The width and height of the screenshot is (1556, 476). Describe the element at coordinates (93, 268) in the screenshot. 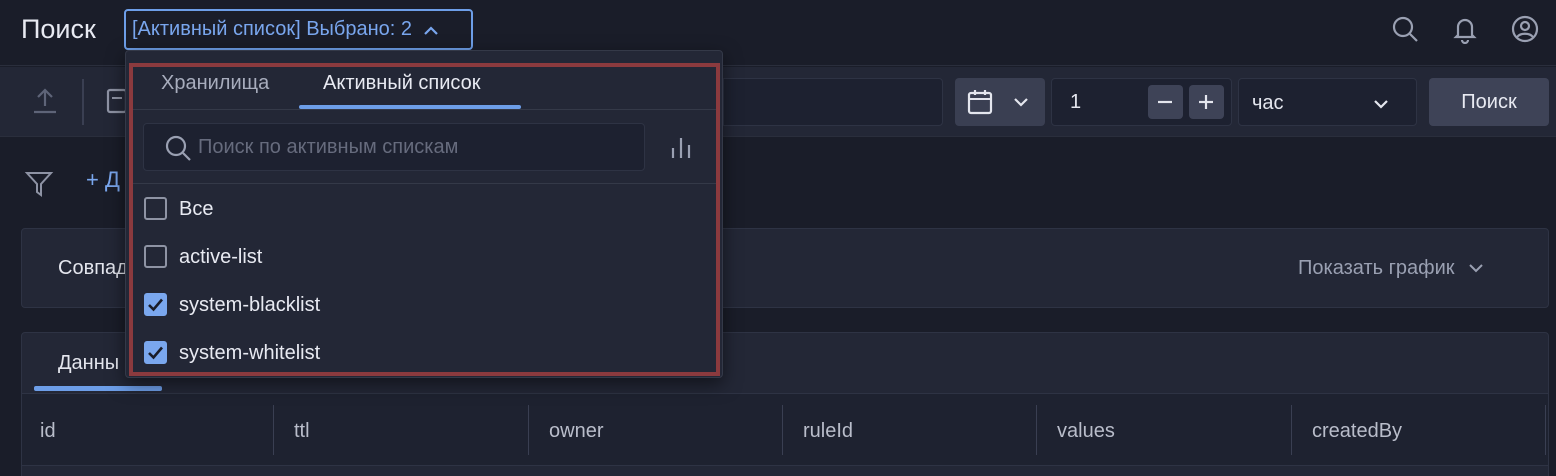

I see `matches-label: Совпад` at that location.